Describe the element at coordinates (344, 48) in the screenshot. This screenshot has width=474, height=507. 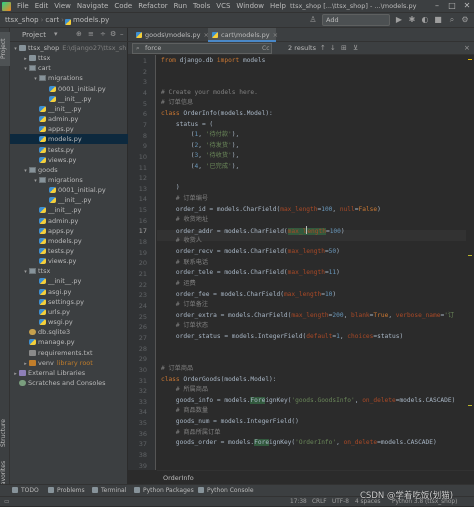
I see `select-all-icon: ⊞` at that location.